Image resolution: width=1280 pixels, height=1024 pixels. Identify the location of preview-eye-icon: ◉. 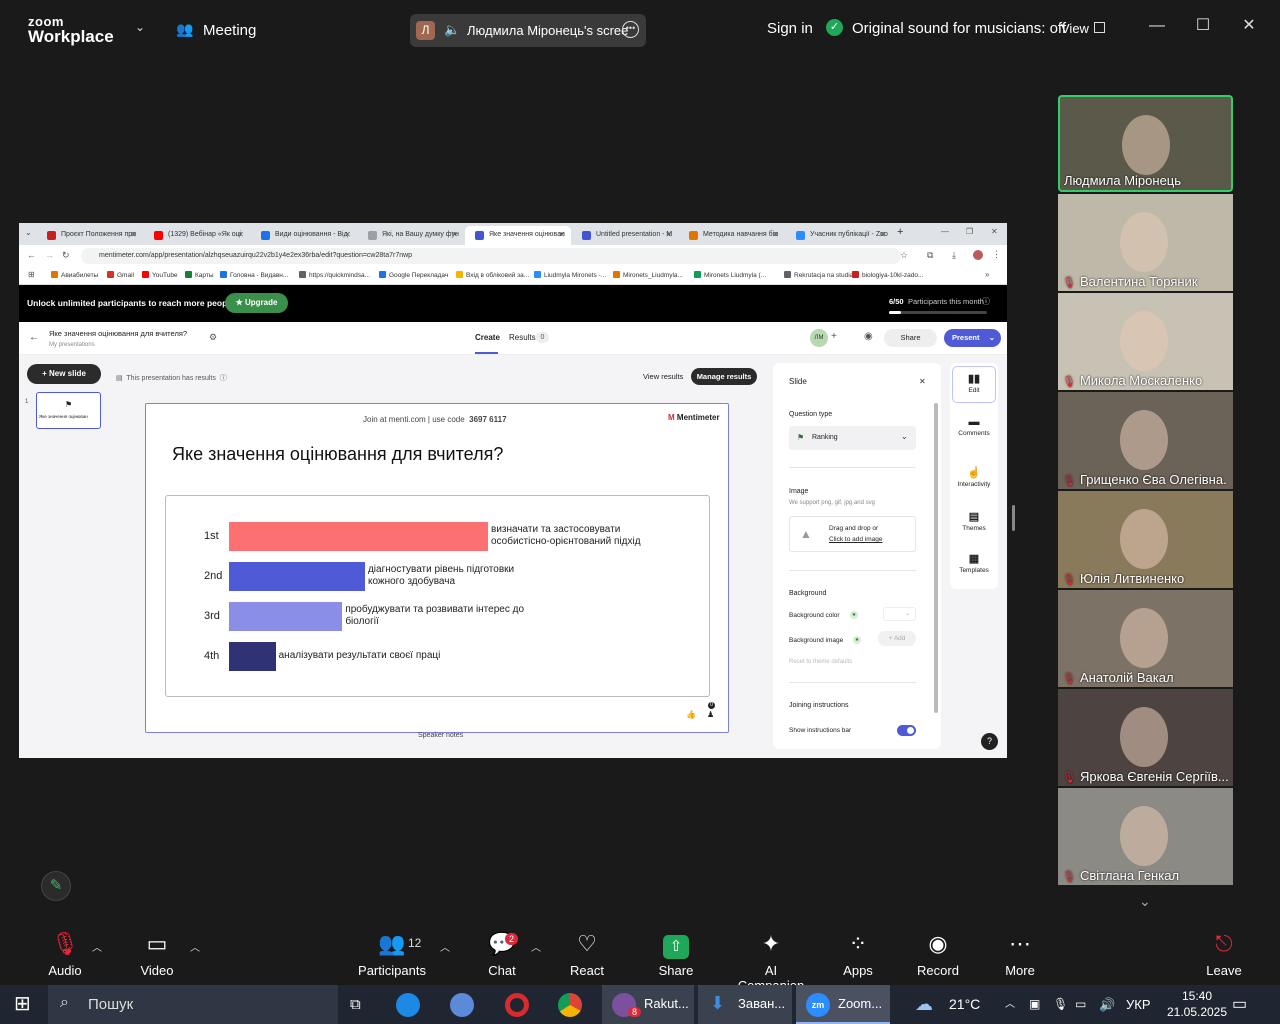
(868, 336).